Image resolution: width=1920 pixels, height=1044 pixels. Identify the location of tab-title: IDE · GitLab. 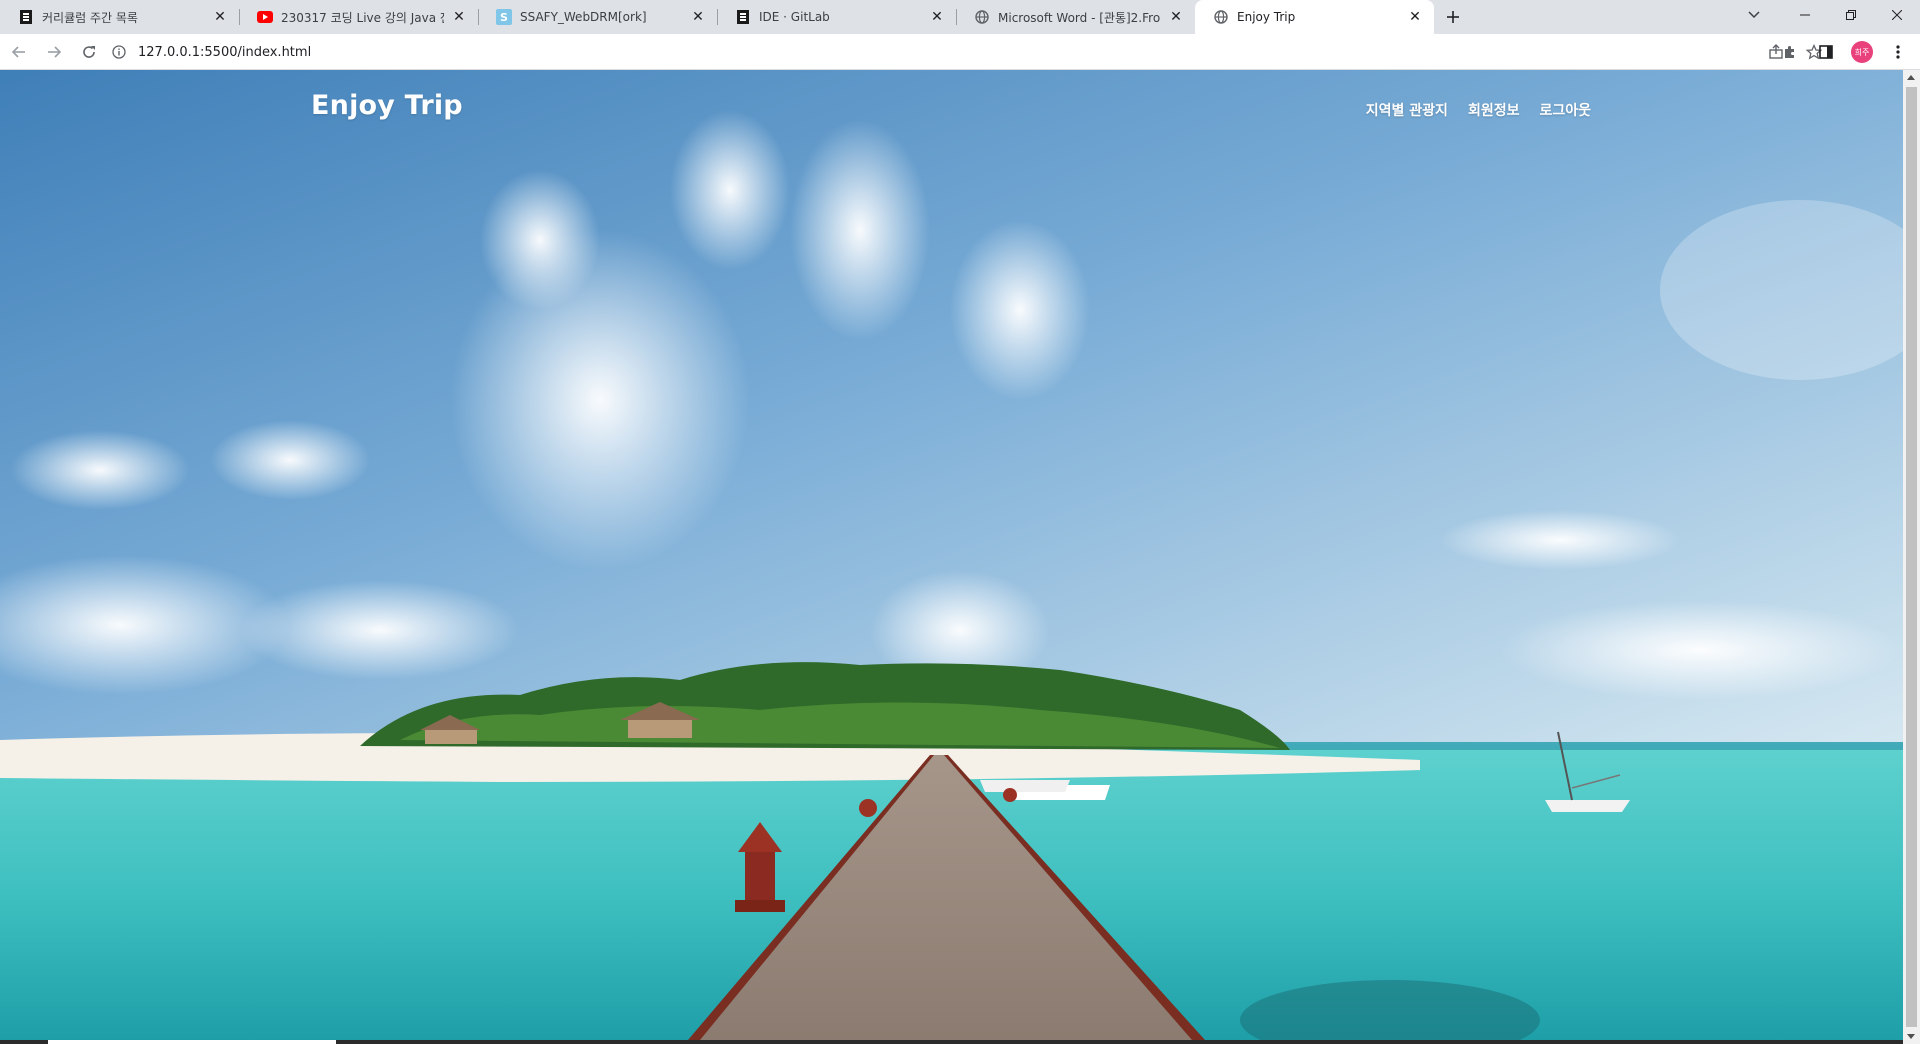
(794, 17).